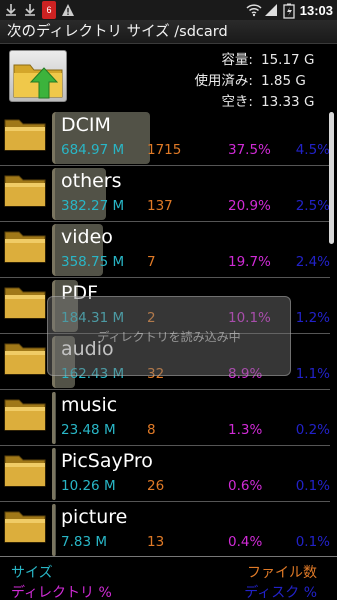 This screenshot has width=337, height=600. Describe the element at coordinates (168, 77) in the screenshot. I see `storage-header: 容量: 15.17 G 使用済み: 1.85 G 空き: 13.33 G` at that location.